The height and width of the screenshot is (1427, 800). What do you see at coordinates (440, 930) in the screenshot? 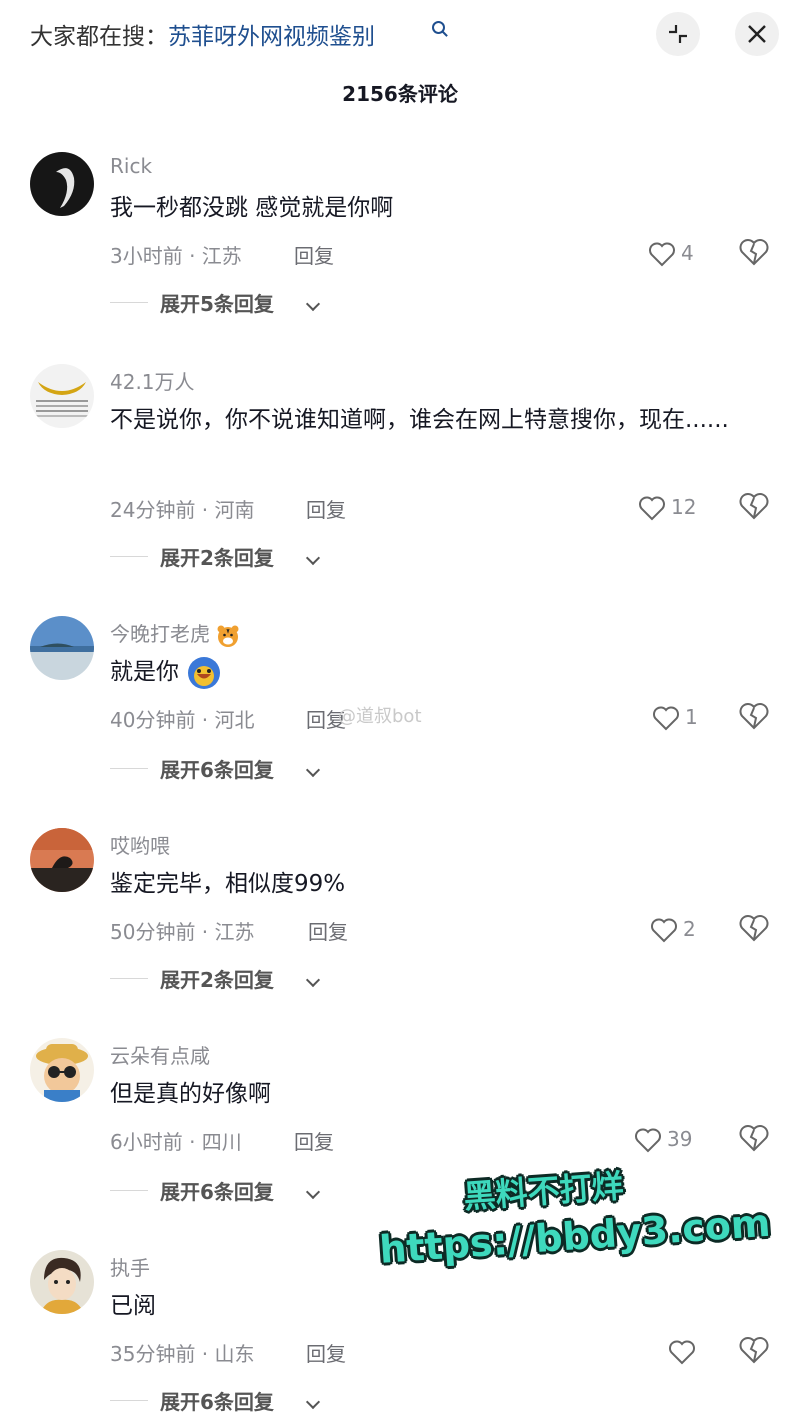
I see `comment-meta: 50分钟前 · 江苏 回复 2` at bounding box center [440, 930].